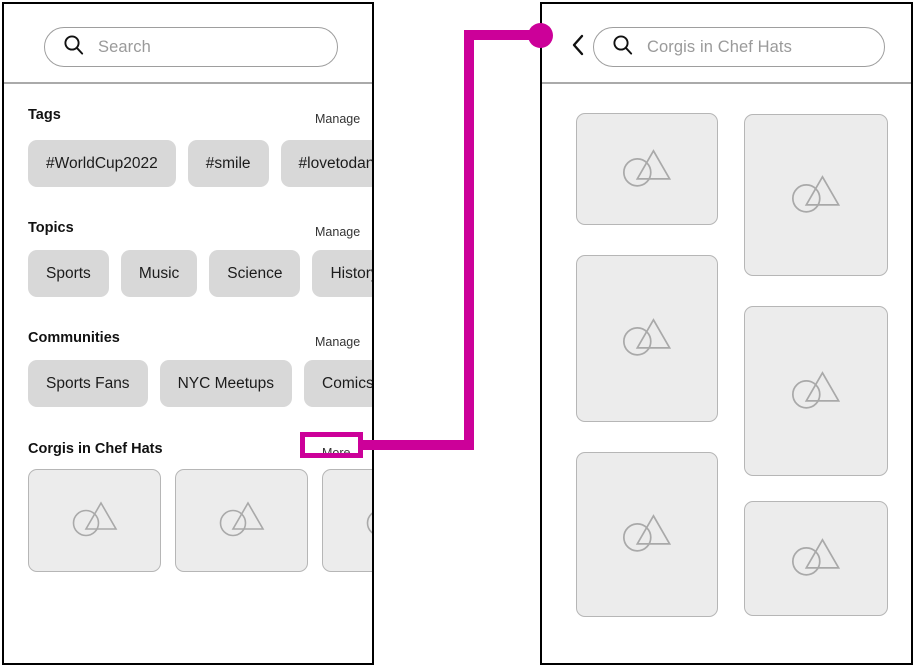  Describe the element at coordinates (326, 163) in the screenshot. I see `chip-tag: #lovetodance` at that location.